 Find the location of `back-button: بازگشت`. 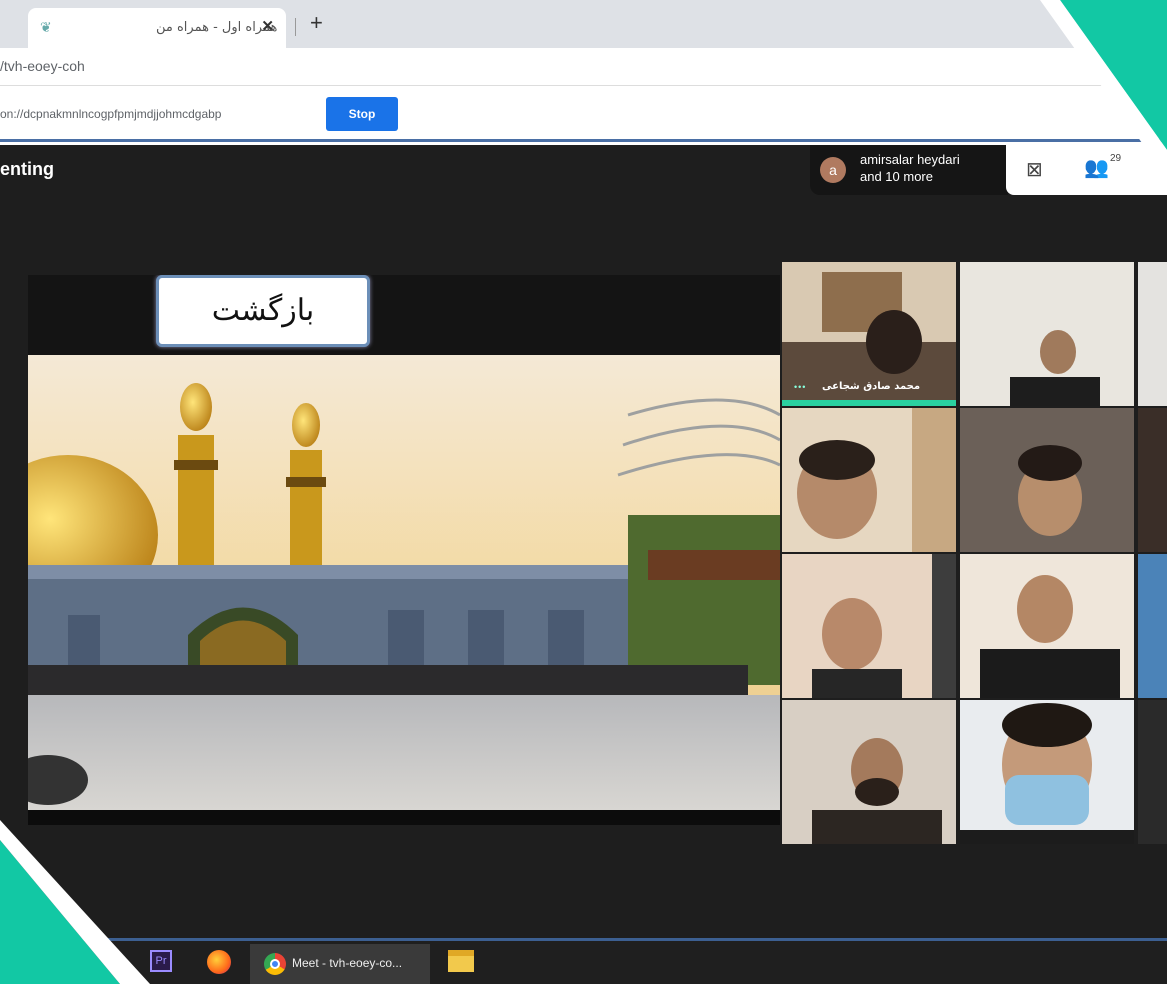

back-button: بازگشت is located at coordinates (263, 311).